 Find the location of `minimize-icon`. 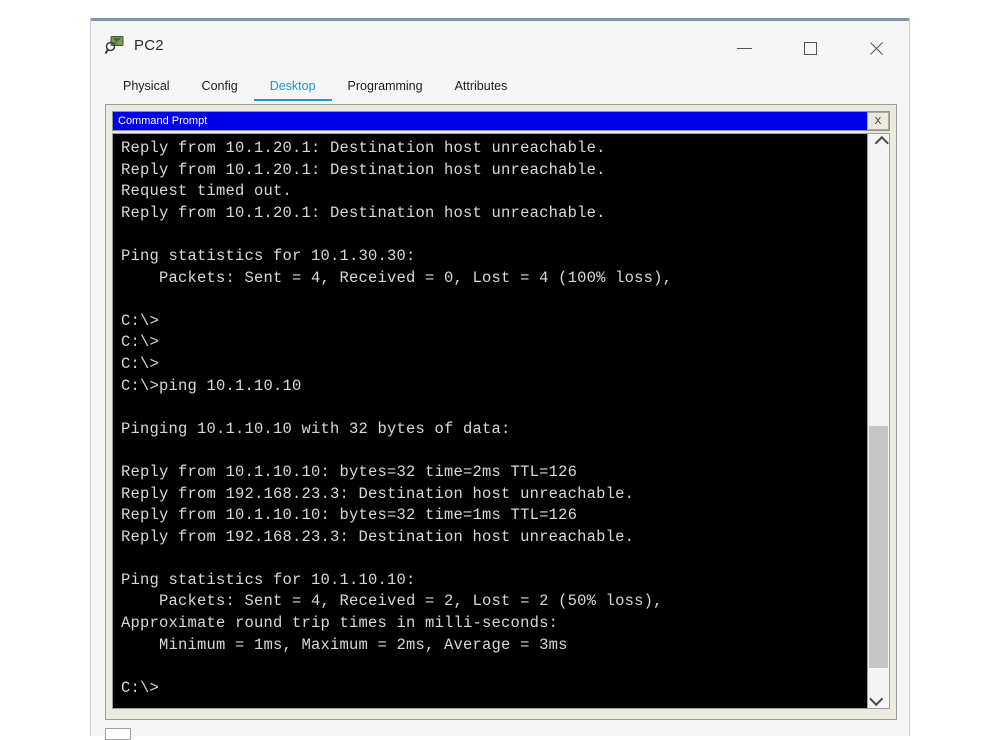

minimize-icon is located at coordinates (744, 48).